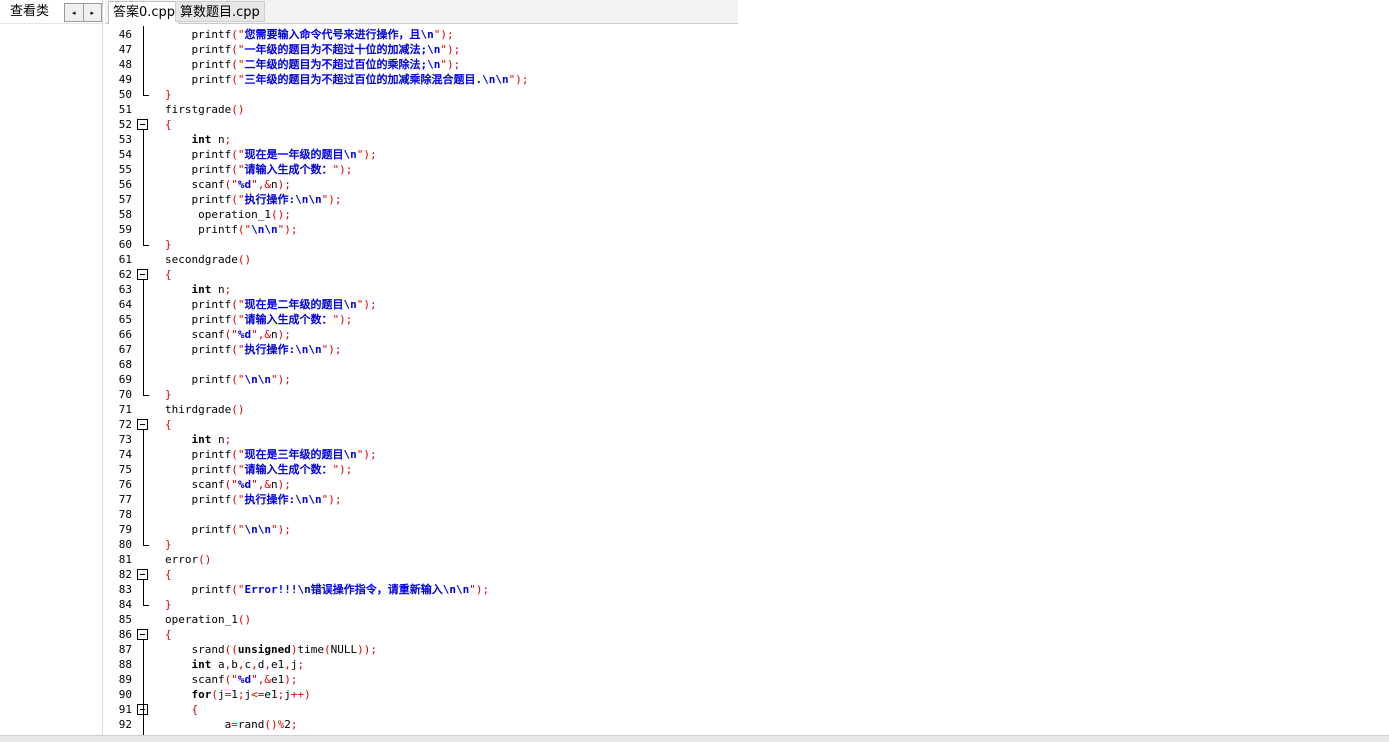 The image size is (1389, 742). Describe the element at coordinates (125, 439) in the screenshot. I see `line-number: 73` at that location.